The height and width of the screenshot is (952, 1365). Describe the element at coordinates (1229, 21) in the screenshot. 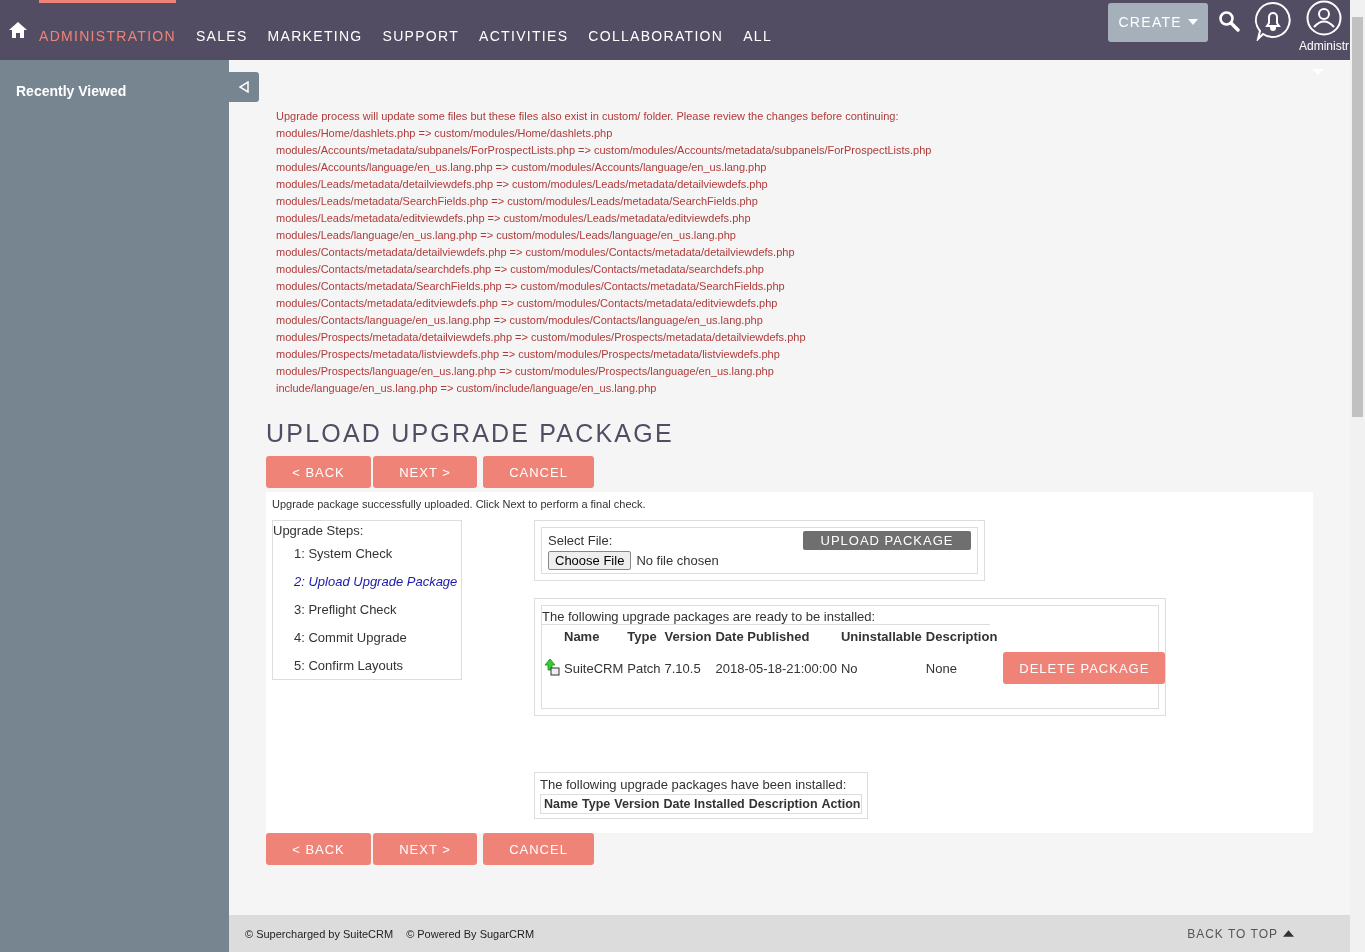

I see `search-icon` at that location.